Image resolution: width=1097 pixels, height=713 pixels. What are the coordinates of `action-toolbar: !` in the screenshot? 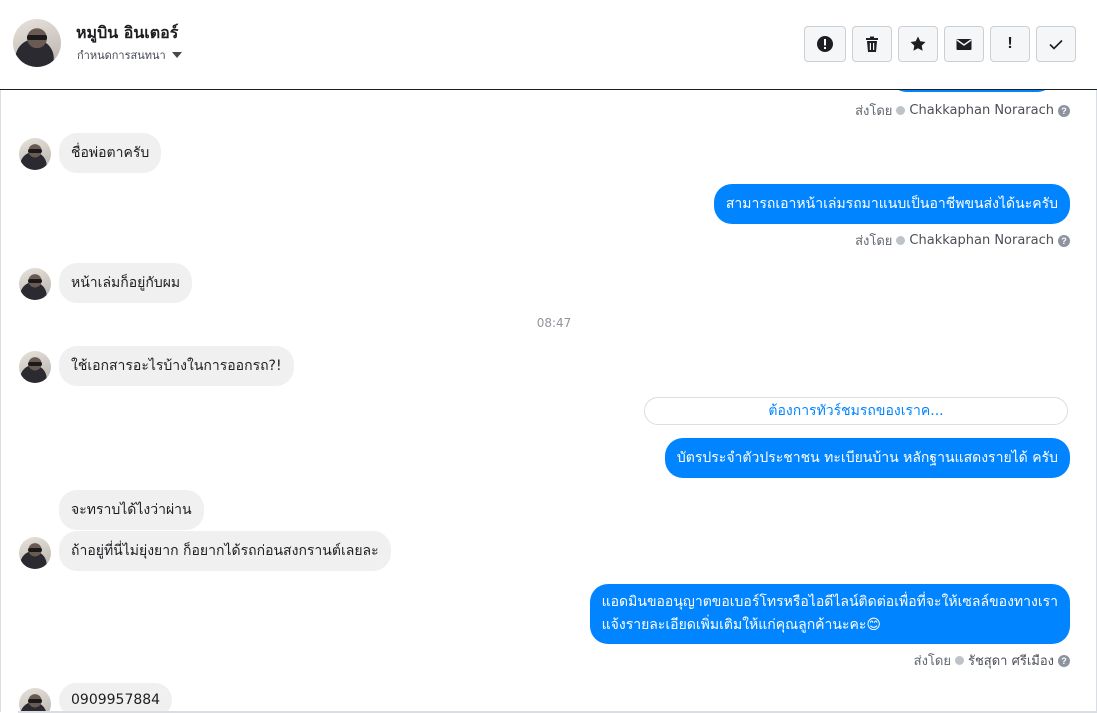 It's located at (940, 44).